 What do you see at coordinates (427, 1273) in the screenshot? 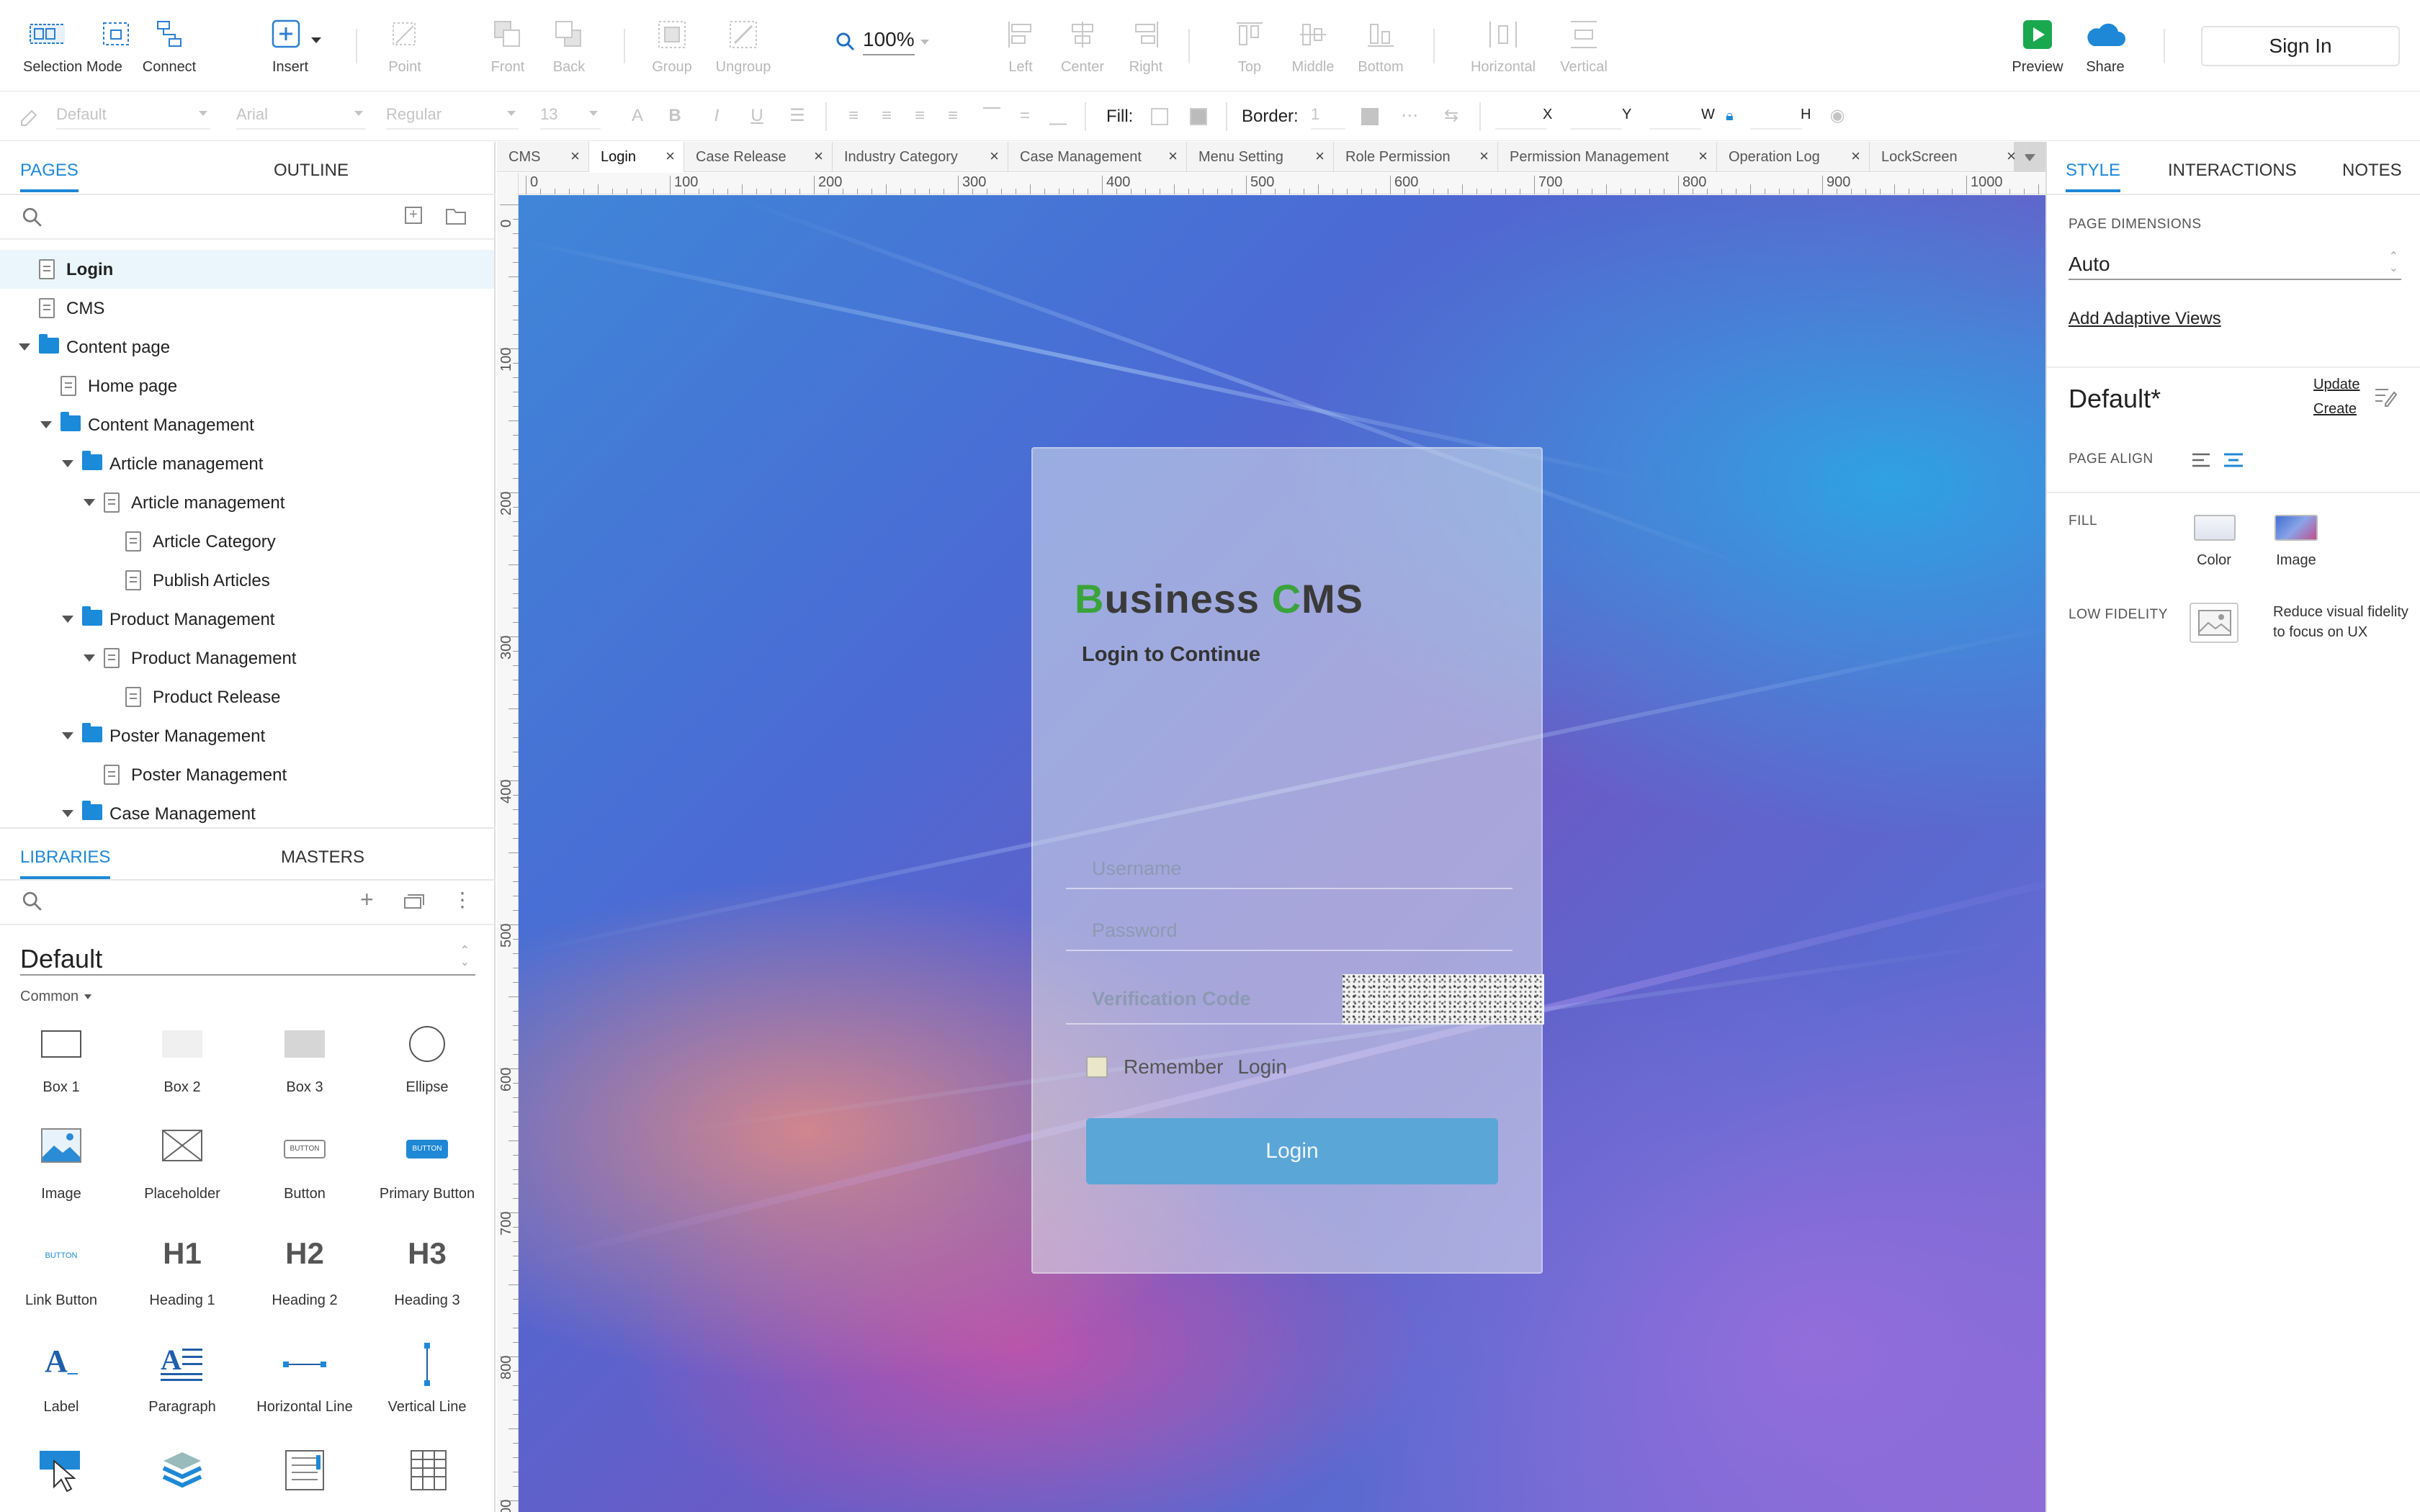
I see `widget-heading-3: H3 Heading 3` at bounding box center [427, 1273].